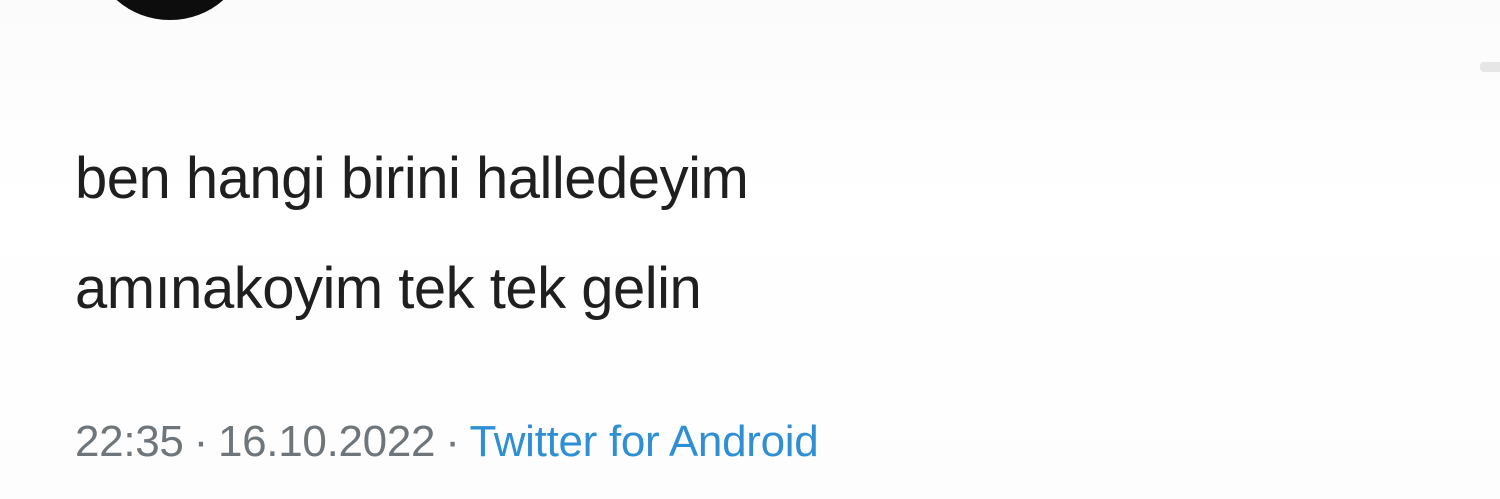  I want to click on tweet-text-line: ben hangi birini halledeyim, so click(412, 178).